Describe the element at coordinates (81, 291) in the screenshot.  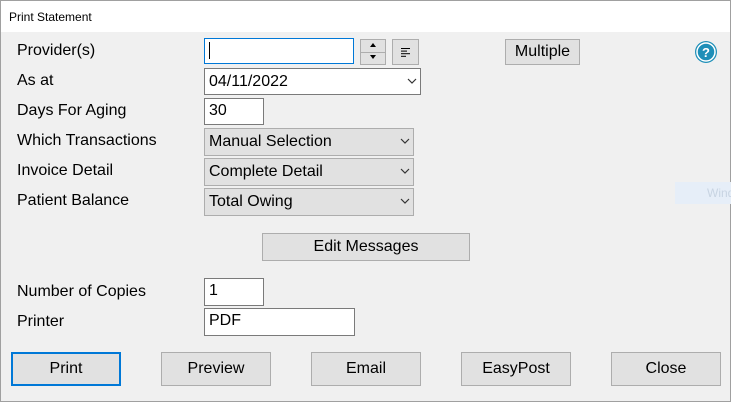
I see `number-of-copies-label: Number of Copies` at that location.